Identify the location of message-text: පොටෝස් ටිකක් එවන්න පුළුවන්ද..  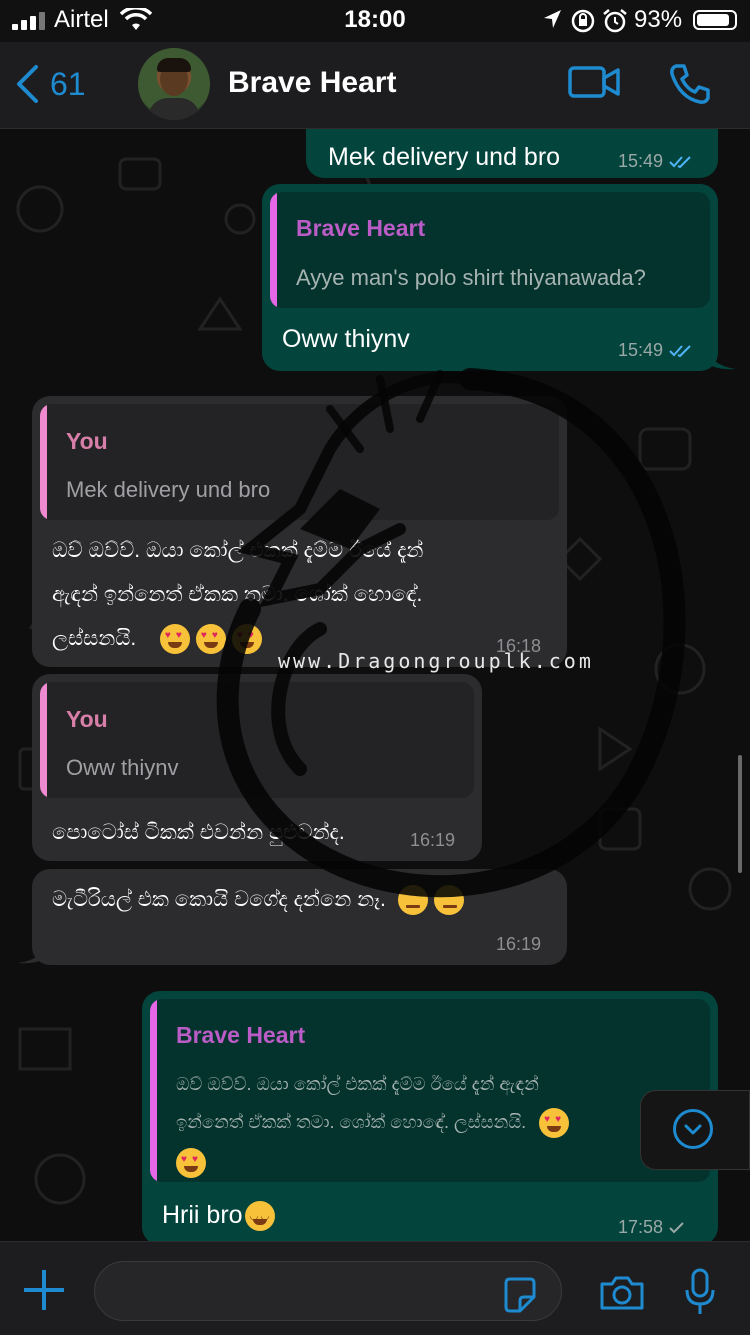
(198, 832).